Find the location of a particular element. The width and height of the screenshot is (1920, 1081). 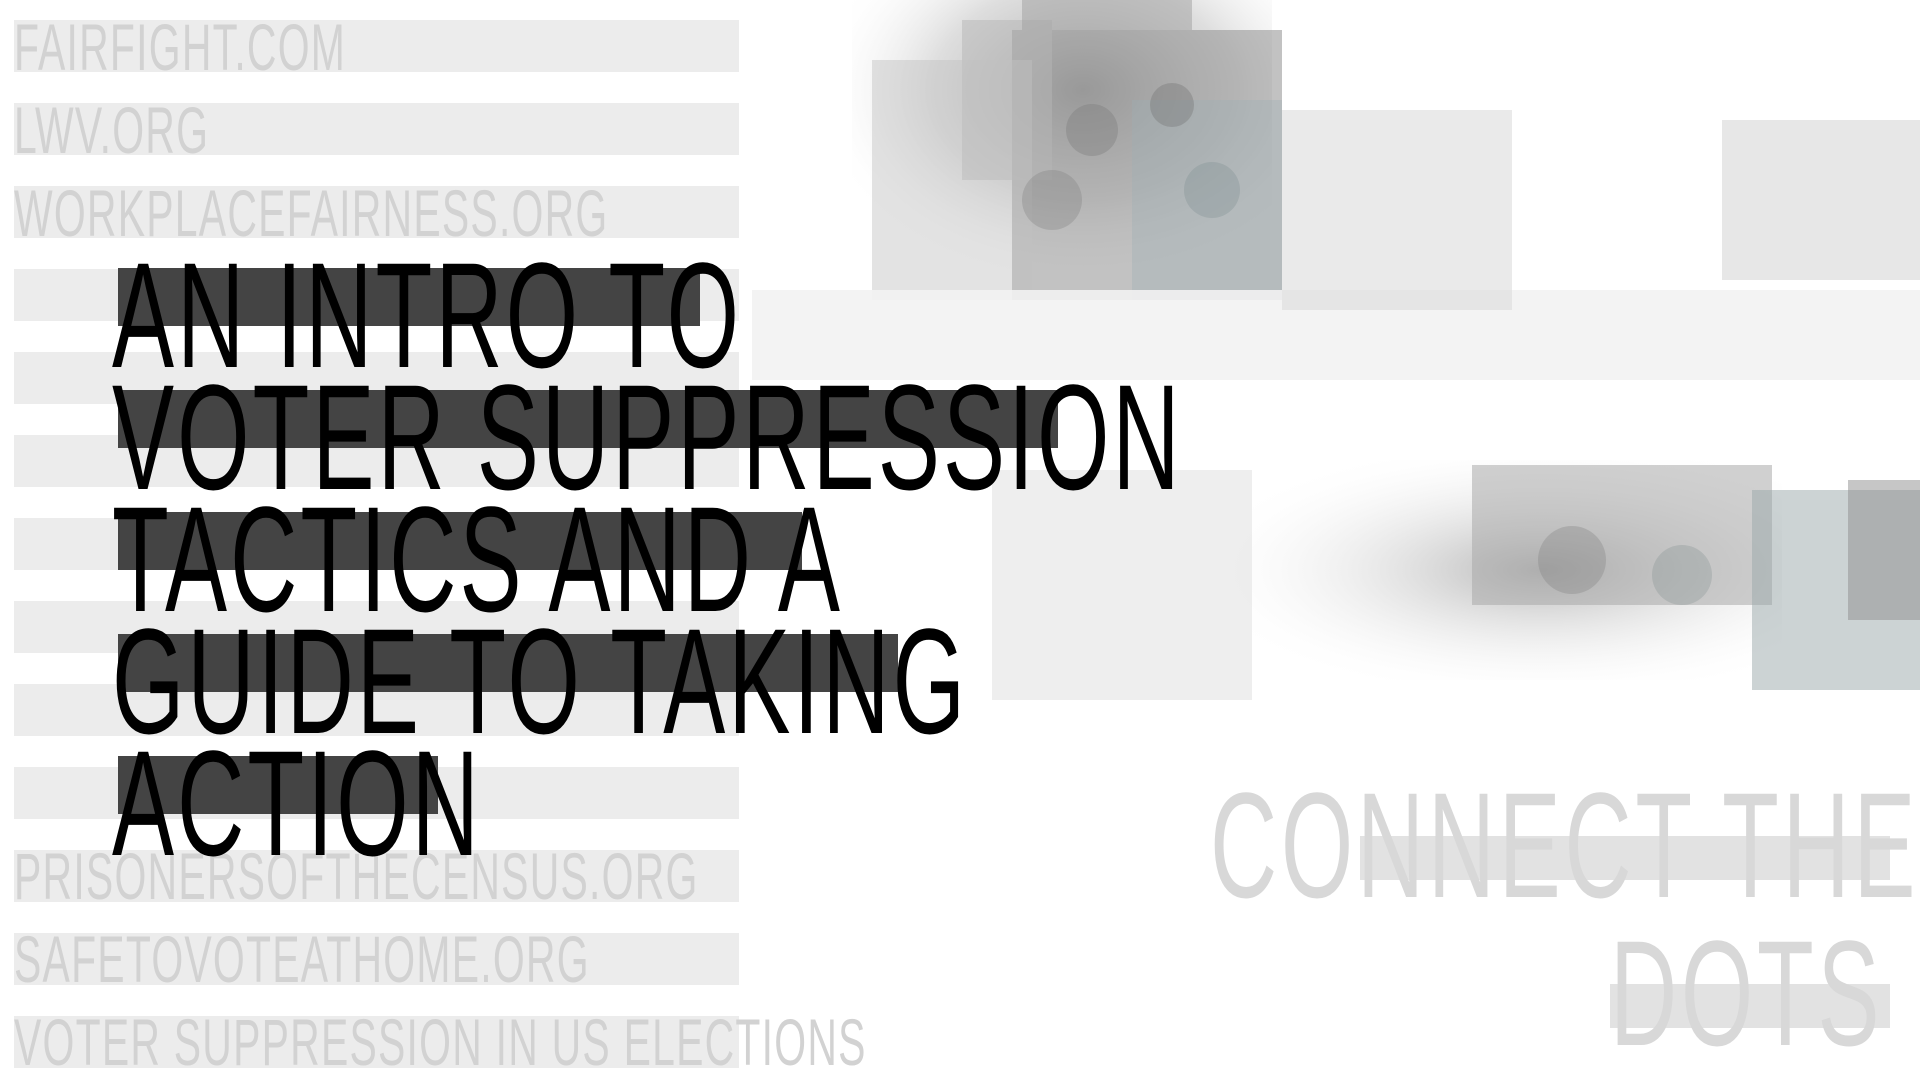

tagline: CONNECT THE DOTS is located at coordinates (1563, 920).